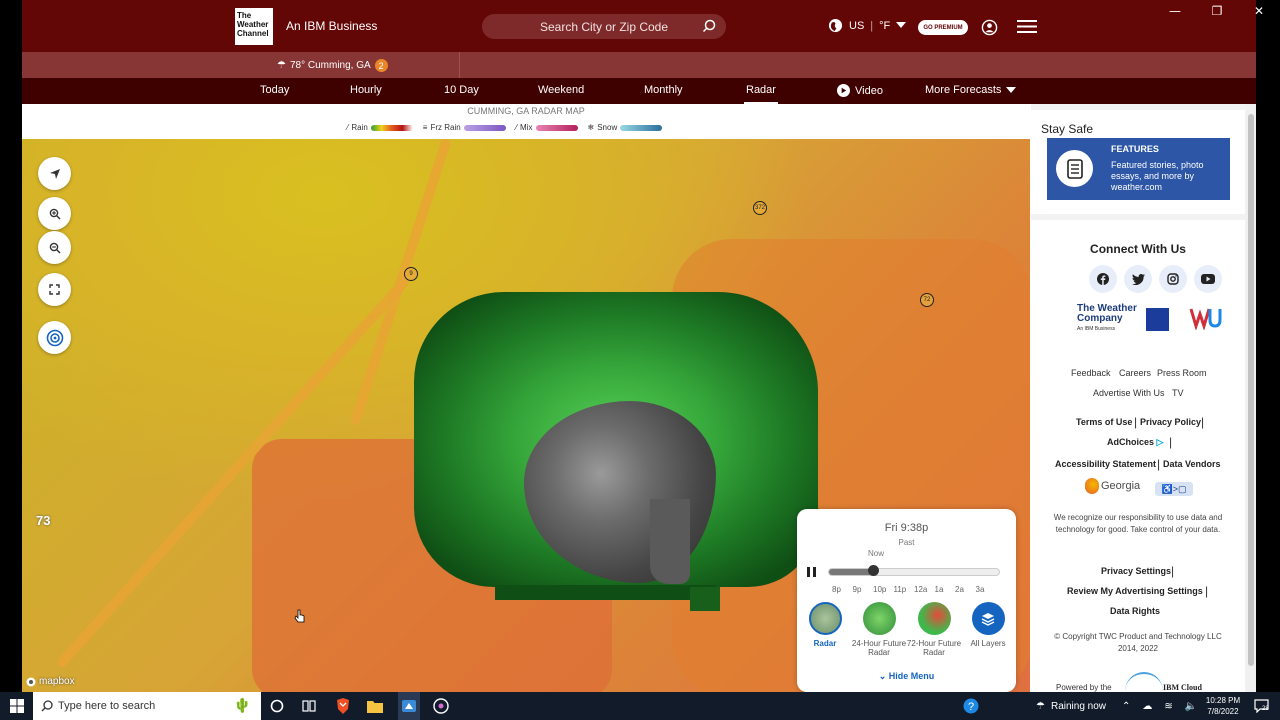 Image resolution: width=1280 pixels, height=720 pixels. What do you see at coordinates (1107, 319) in the screenshot?
I see `weather-company-logo: The Weather Company An IBM Business` at bounding box center [1107, 319].